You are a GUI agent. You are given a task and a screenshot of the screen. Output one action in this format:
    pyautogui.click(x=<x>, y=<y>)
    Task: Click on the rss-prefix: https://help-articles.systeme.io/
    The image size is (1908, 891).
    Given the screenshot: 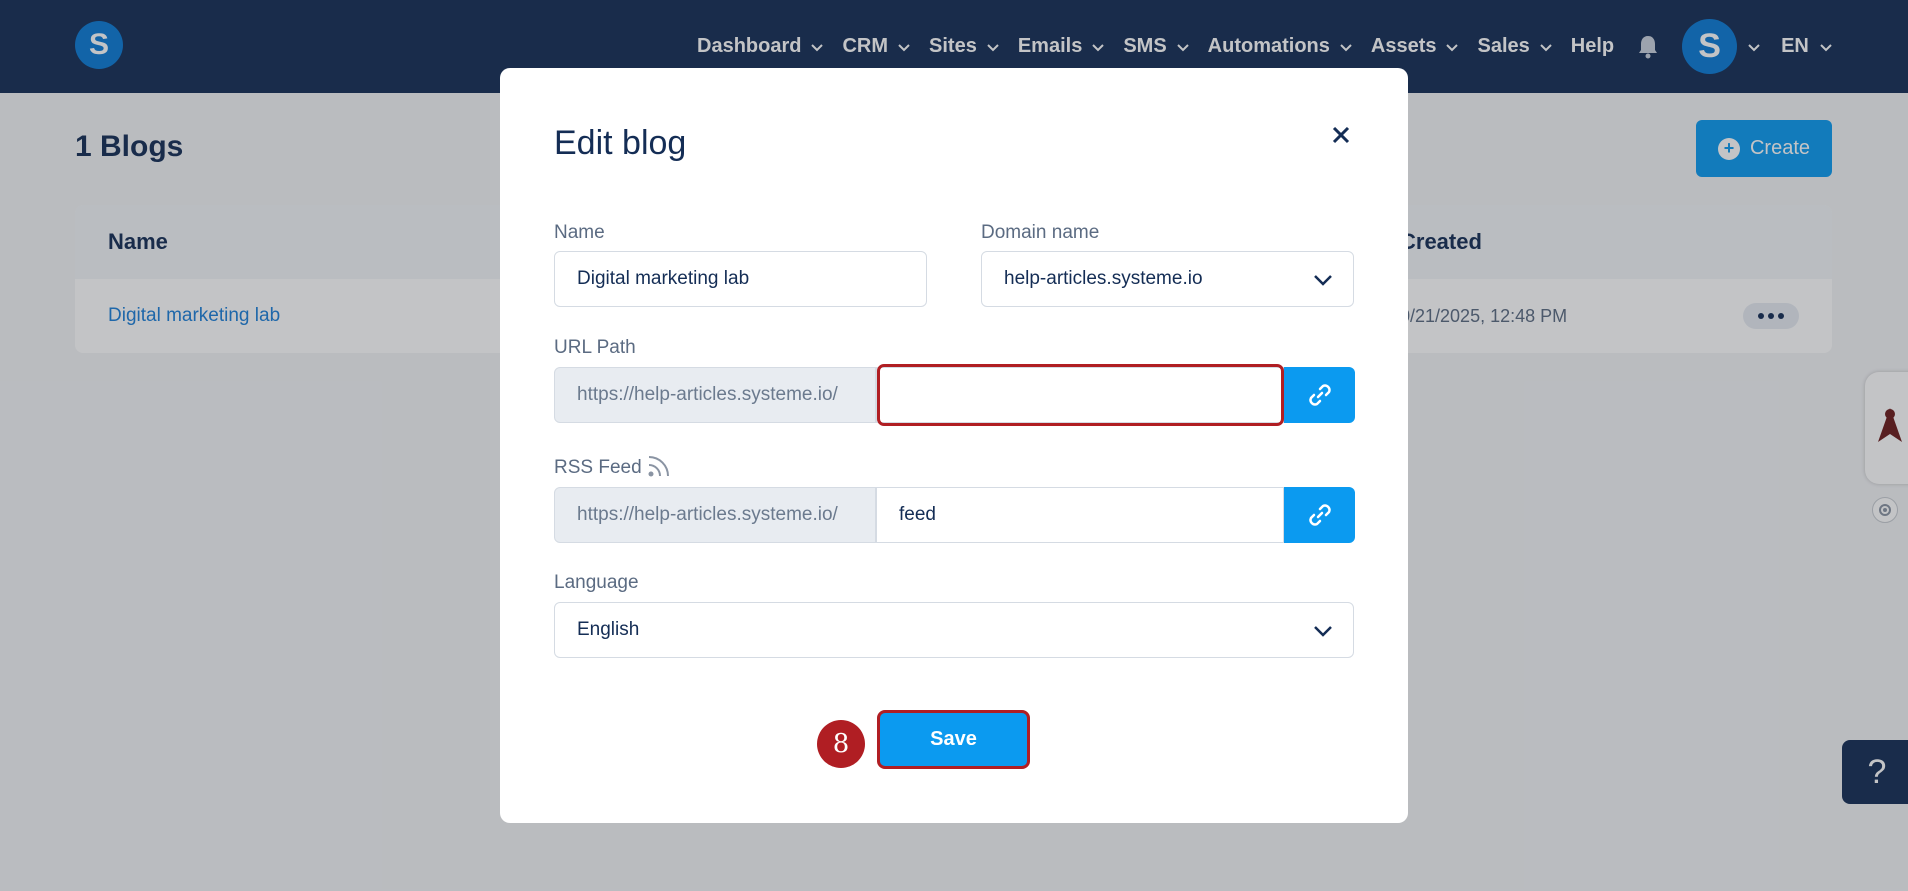 What is the action you would take?
    pyautogui.click(x=715, y=515)
    